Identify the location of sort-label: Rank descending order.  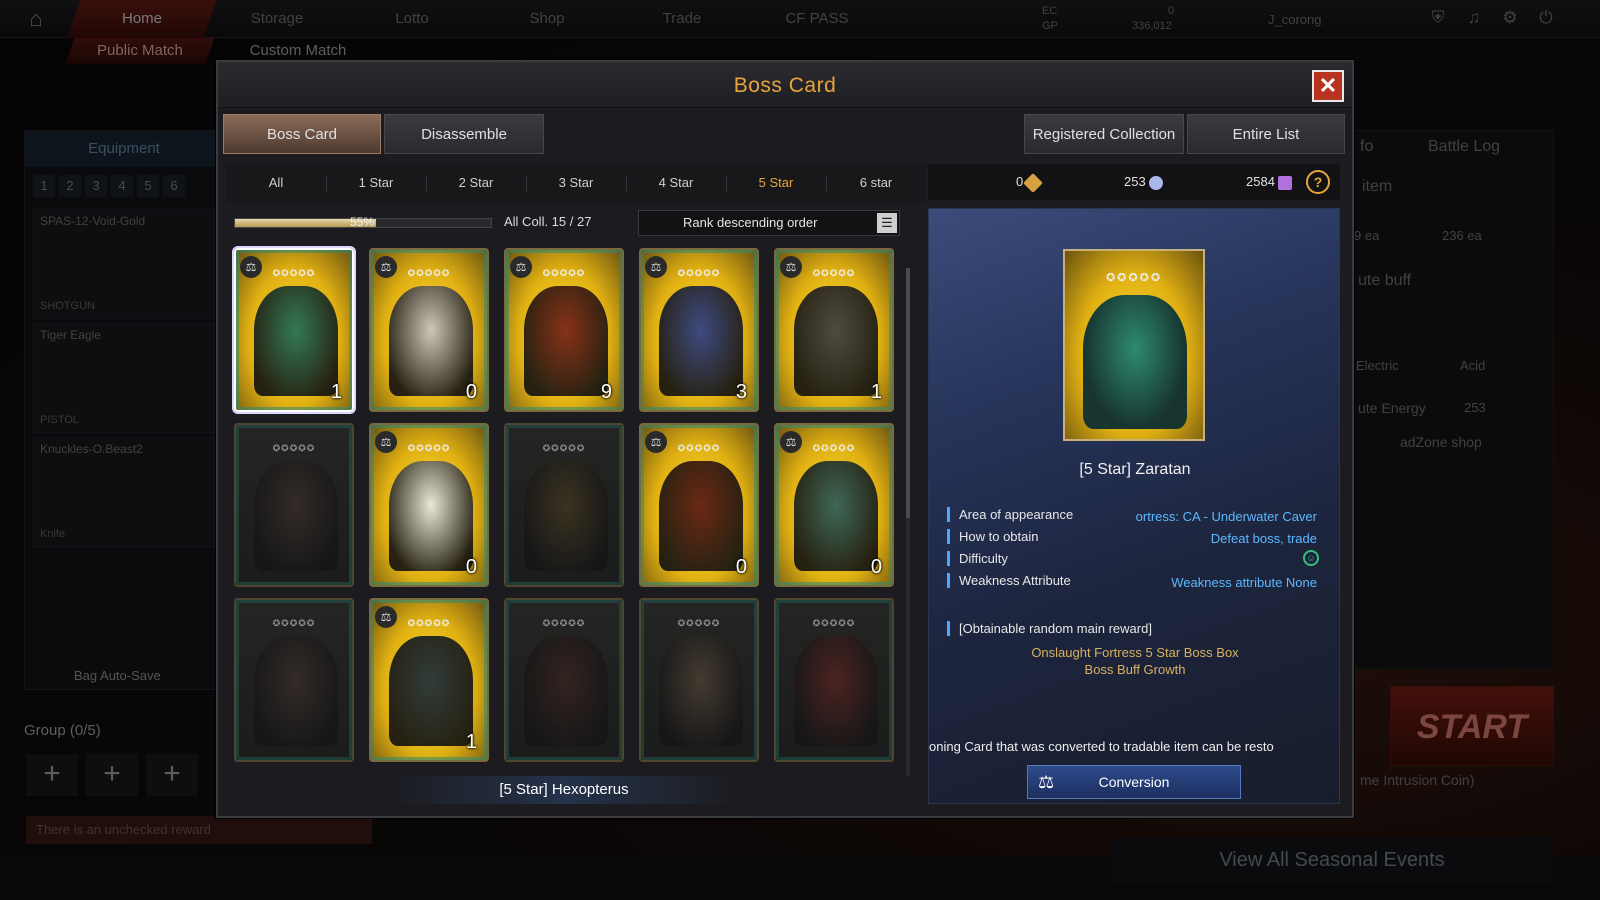
(750, 222).